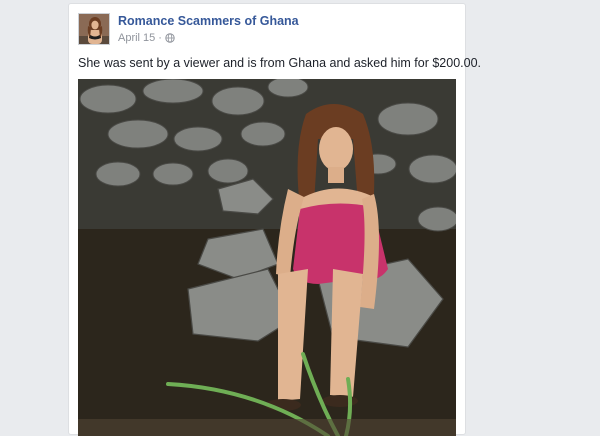 The width and height of the screenshot is (600, 436). I want to click on post-header: Romance Scammers of Ghana April 15 ·, so click(266, 31).